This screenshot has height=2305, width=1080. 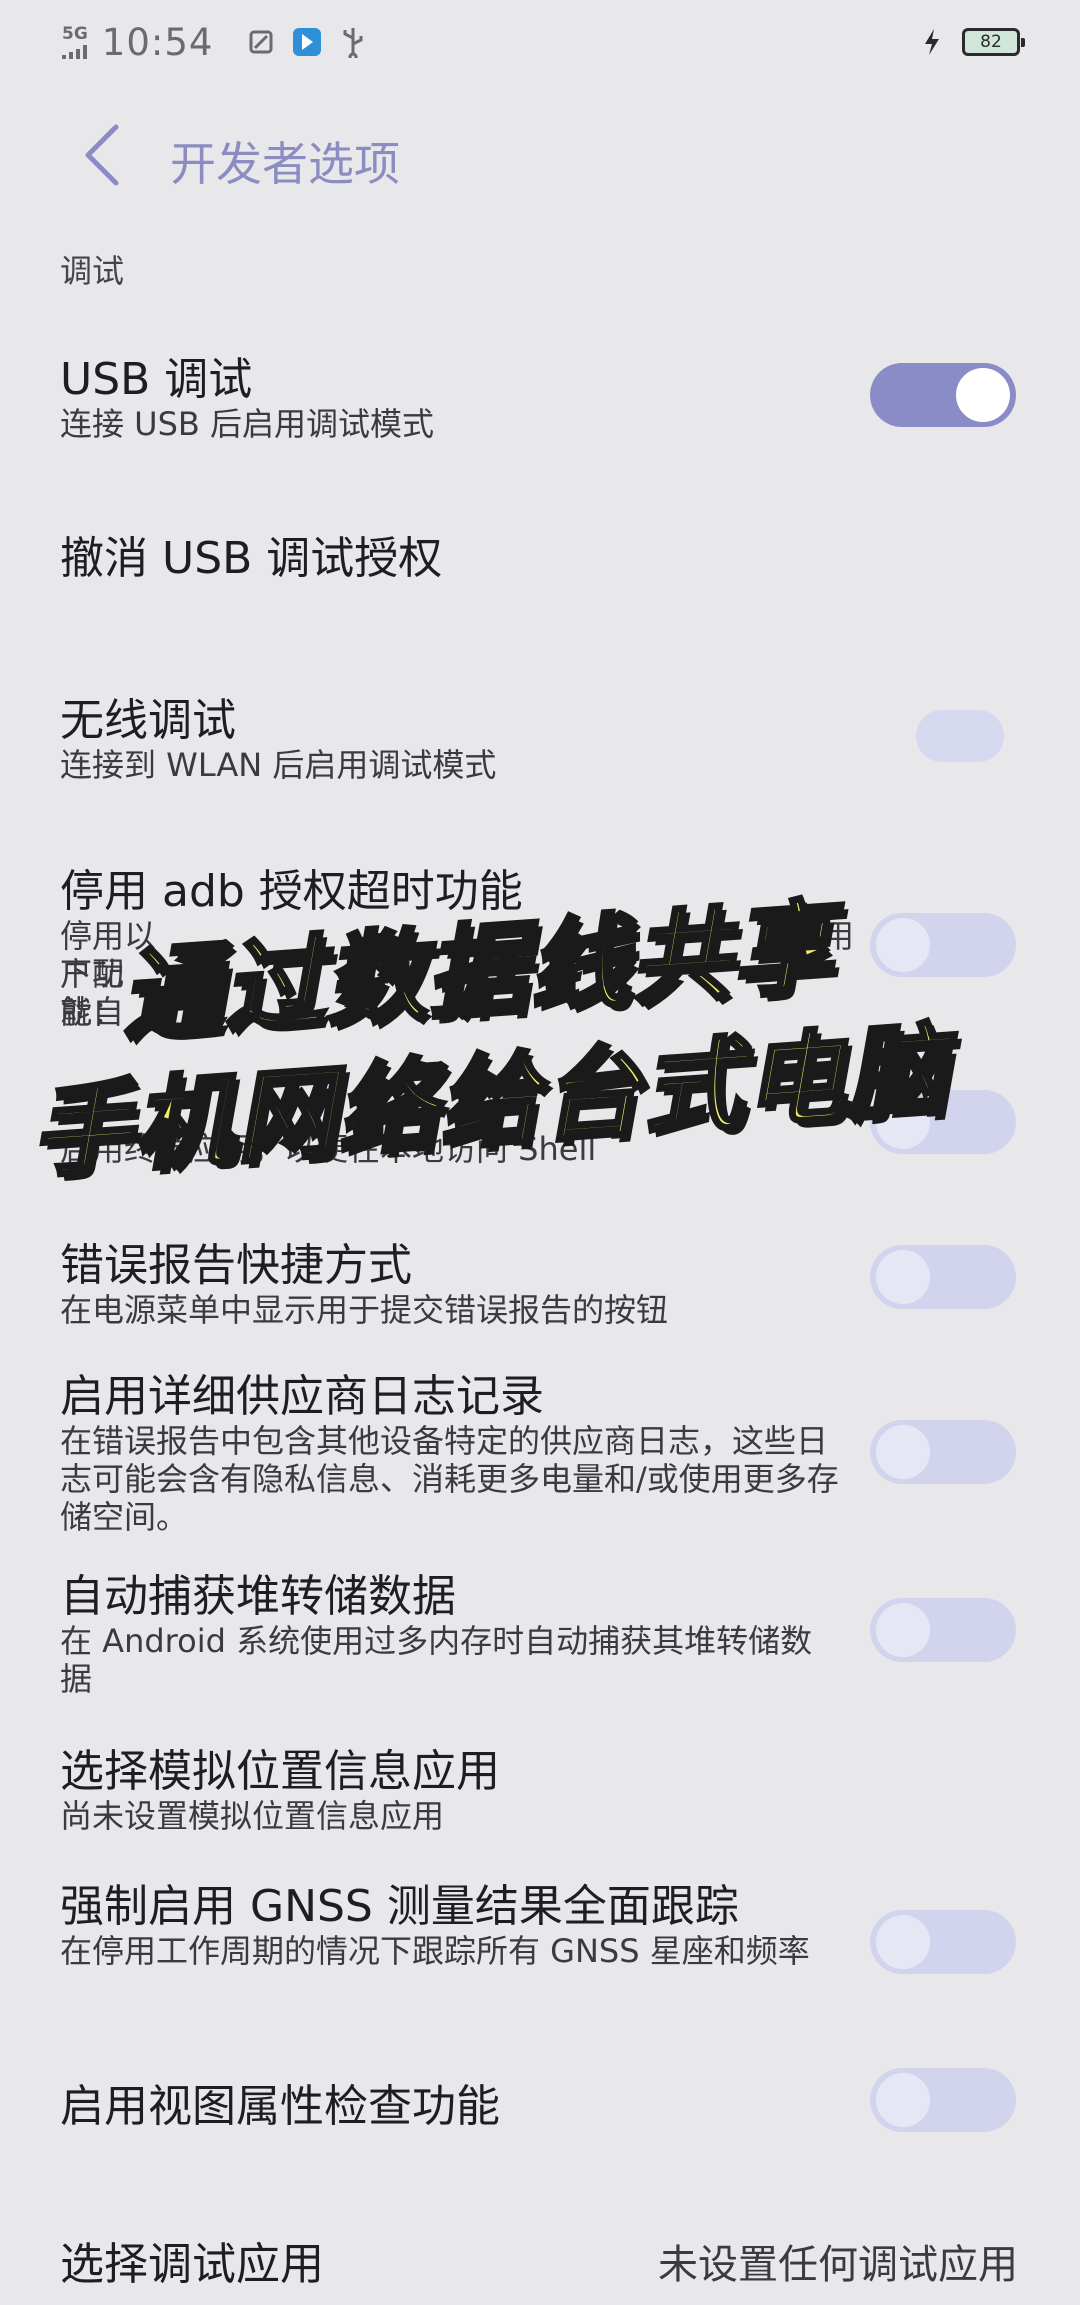 I want to click on setting-desc: 在电源菜单中显示用于提交错误报告的按钮, so click(x=364, y=1310).